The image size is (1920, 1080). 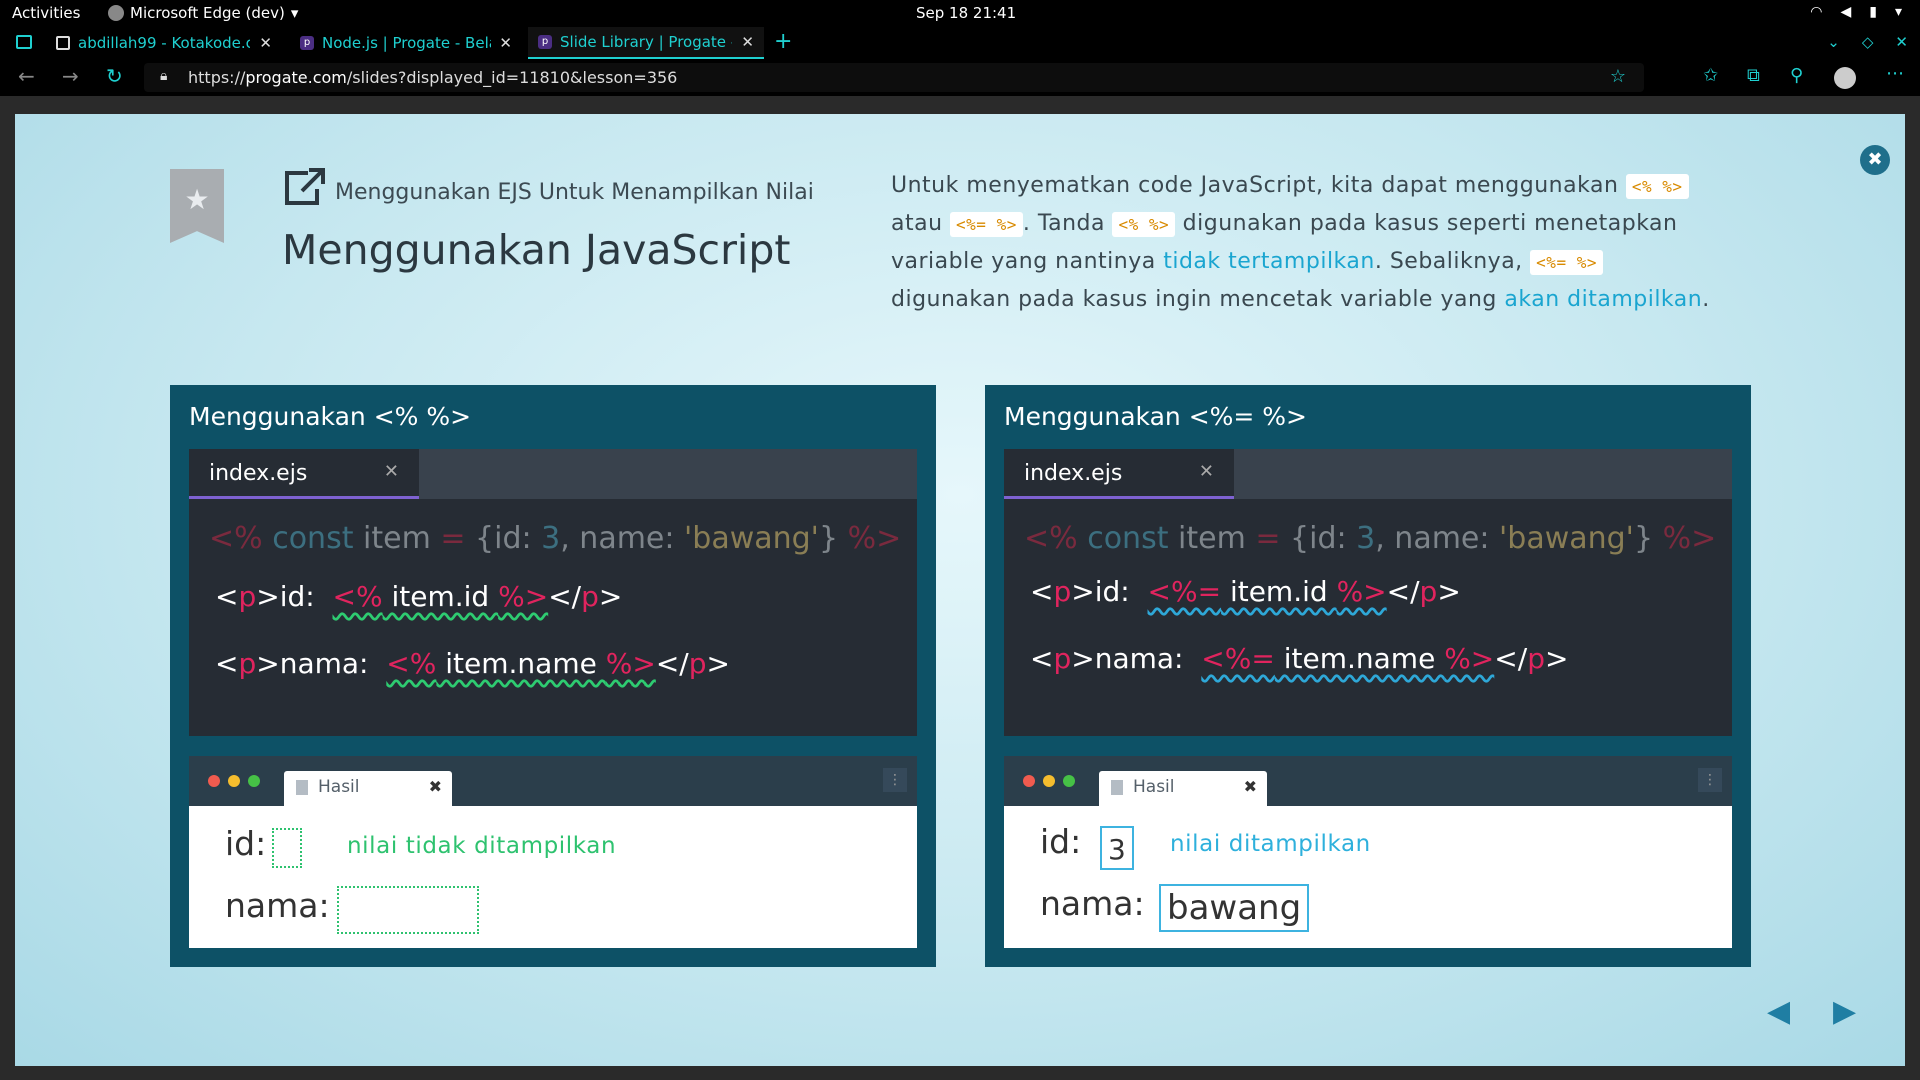 What do you see at coordinates (330, 416) in the screenshot?
I see `panel-title: Menggunakan <% %>` at bounding box center [330, 416].